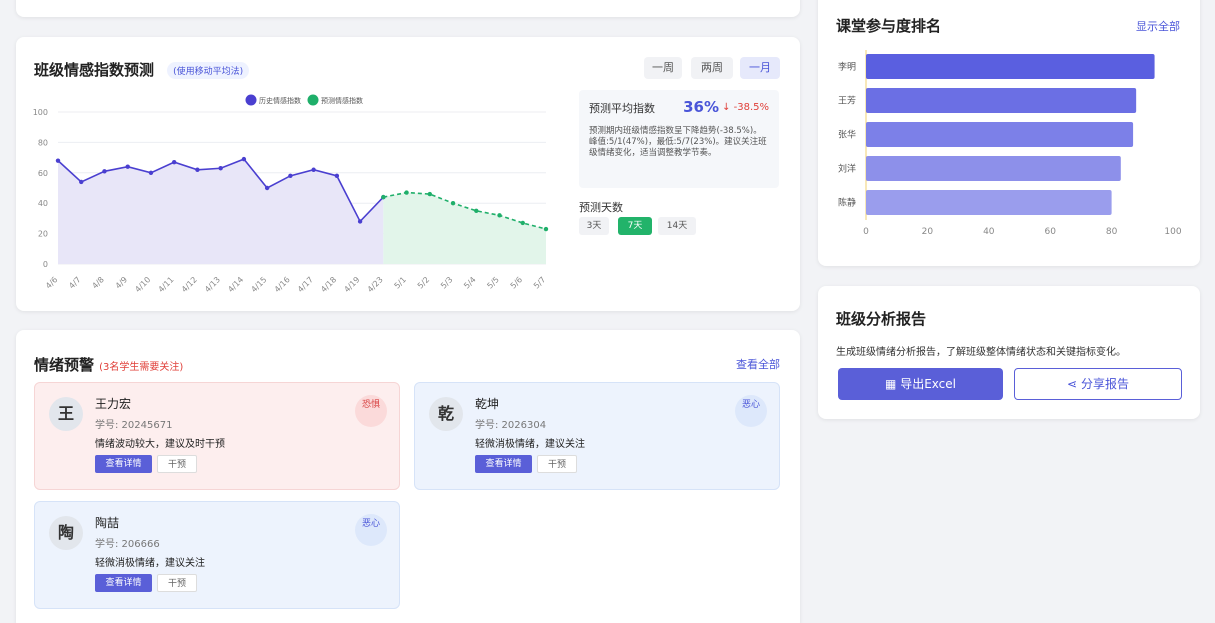 This screenshot has width=1215, height=623. Describe the element at coordinates (663, 68) in the screenshot. I see `range-week-button: 一周` at that location.